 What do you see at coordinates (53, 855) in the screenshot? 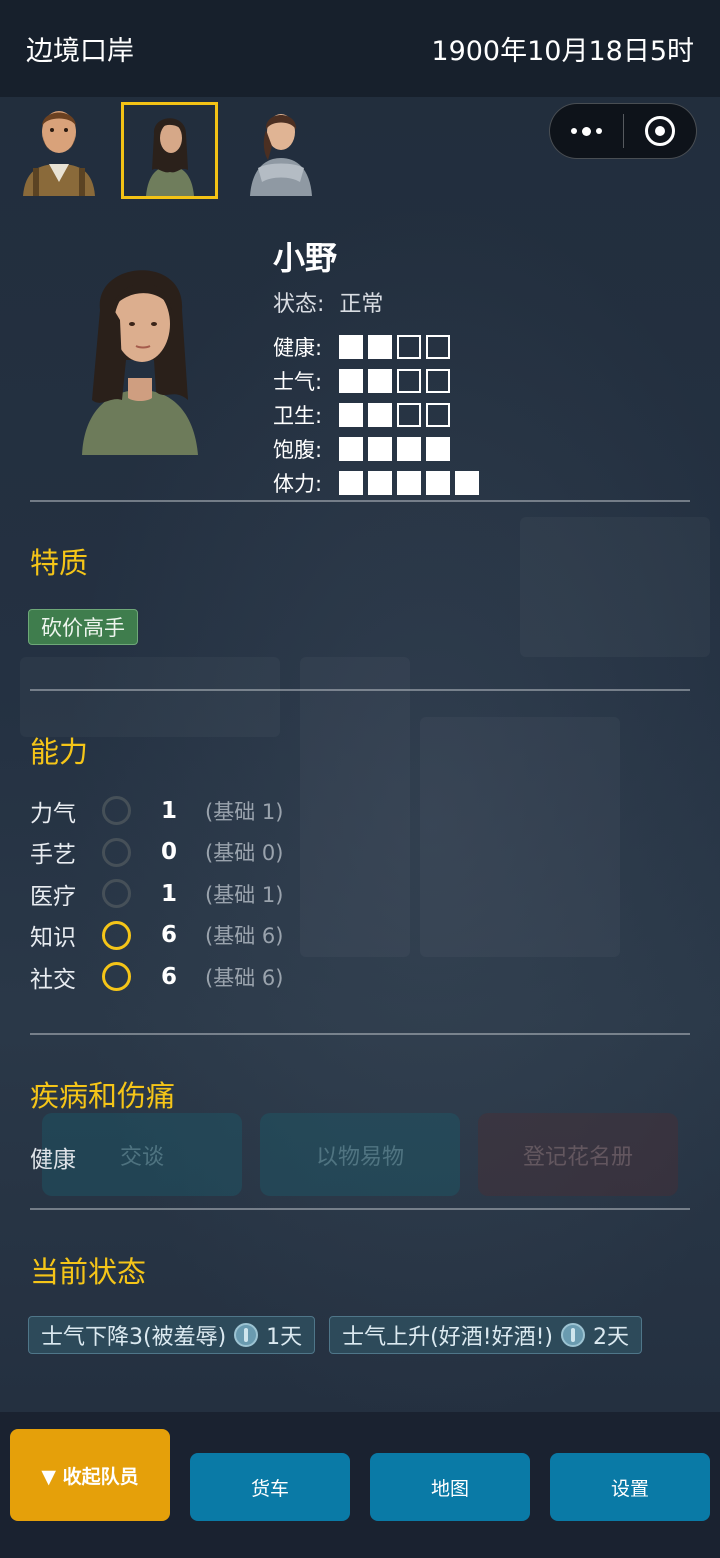
I see `ability-name: 手艺` at bounding box center [53, 855].